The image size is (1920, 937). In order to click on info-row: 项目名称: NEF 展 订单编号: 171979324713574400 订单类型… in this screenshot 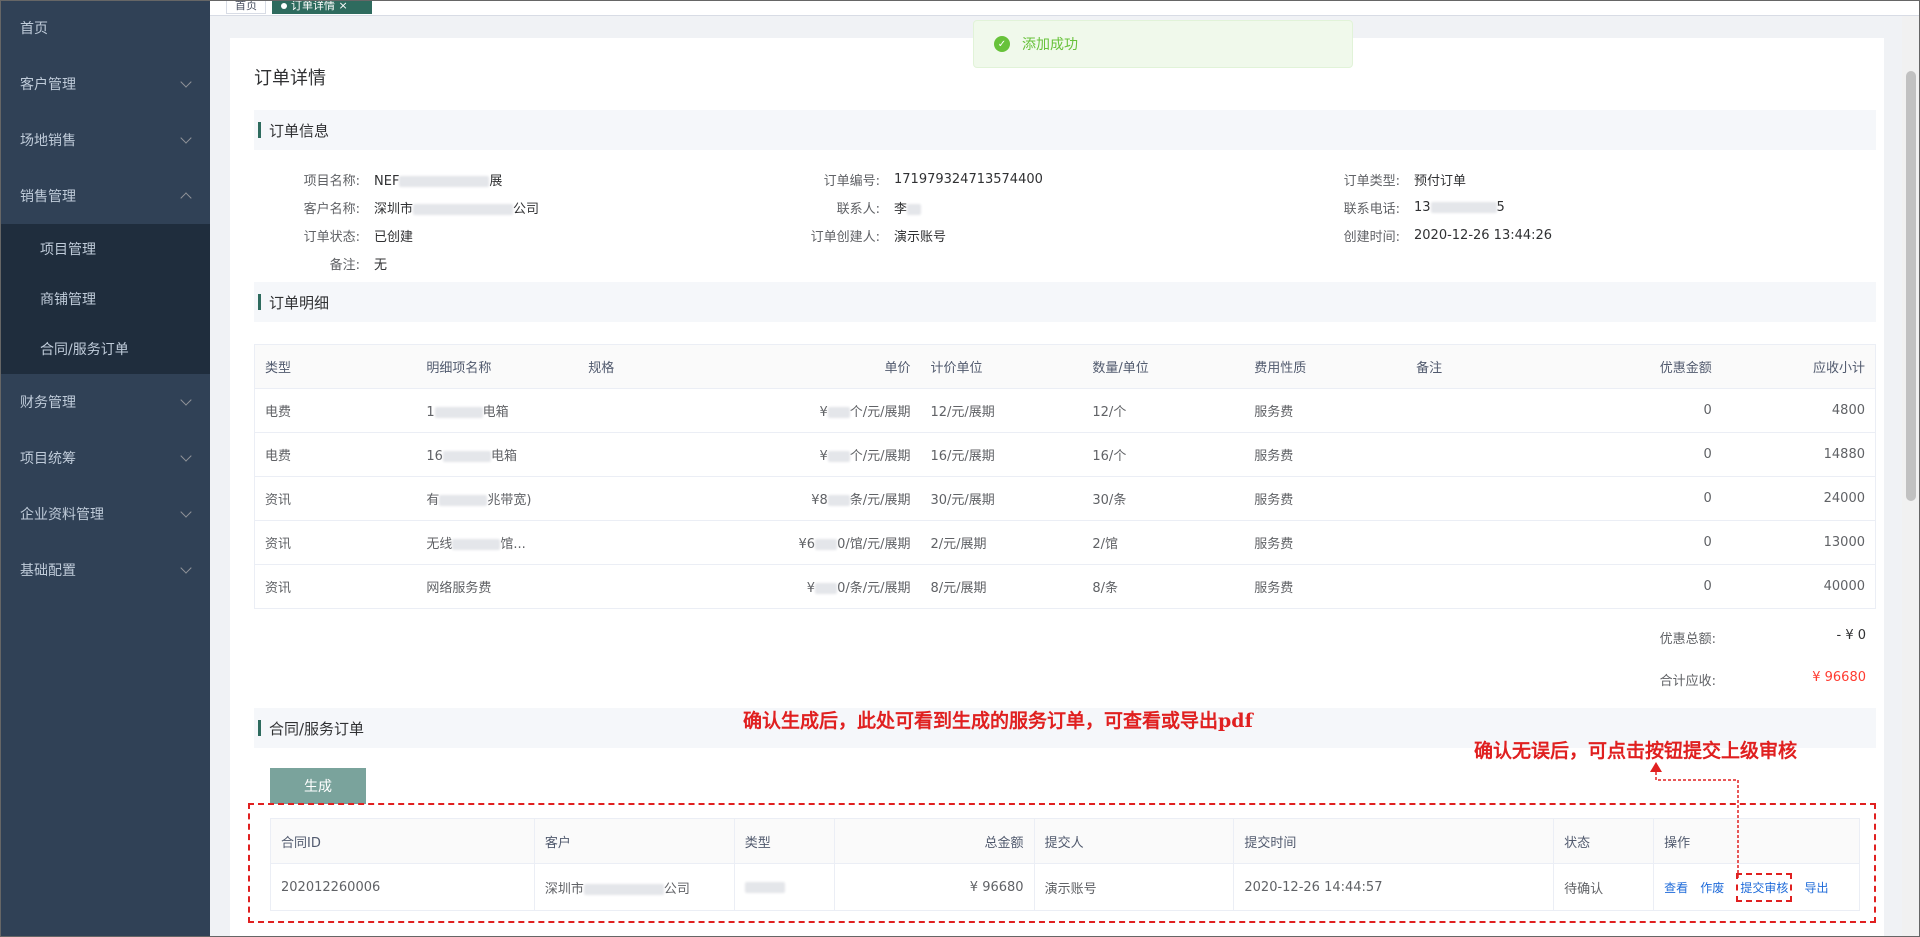, I will do `click(1065, 179)`.